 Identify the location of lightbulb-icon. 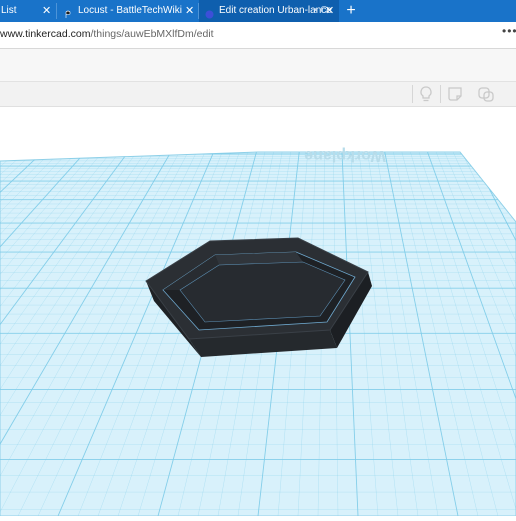
(426, 94).